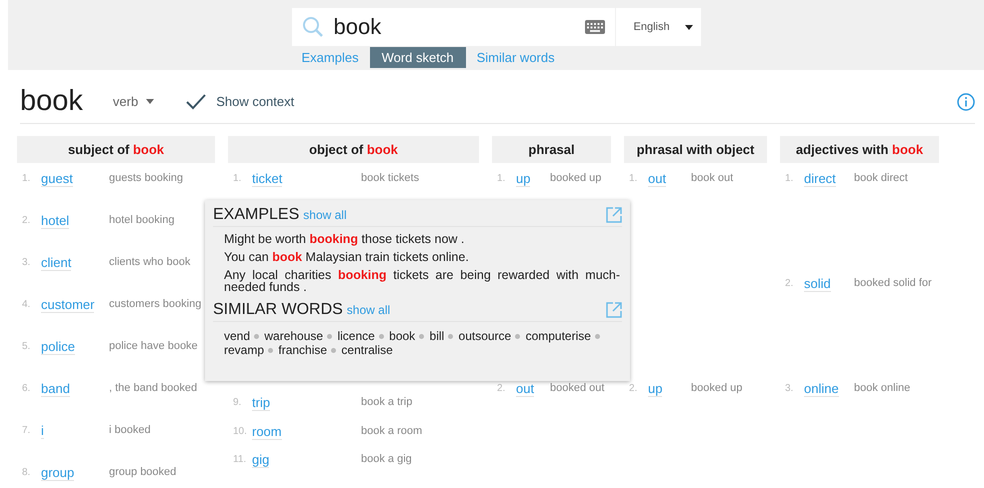 The width and height of the screenshot is (984, 488). Describe the element at coordinates (58, 346) in the screenshot. I see `collocate-link: police` at that location.